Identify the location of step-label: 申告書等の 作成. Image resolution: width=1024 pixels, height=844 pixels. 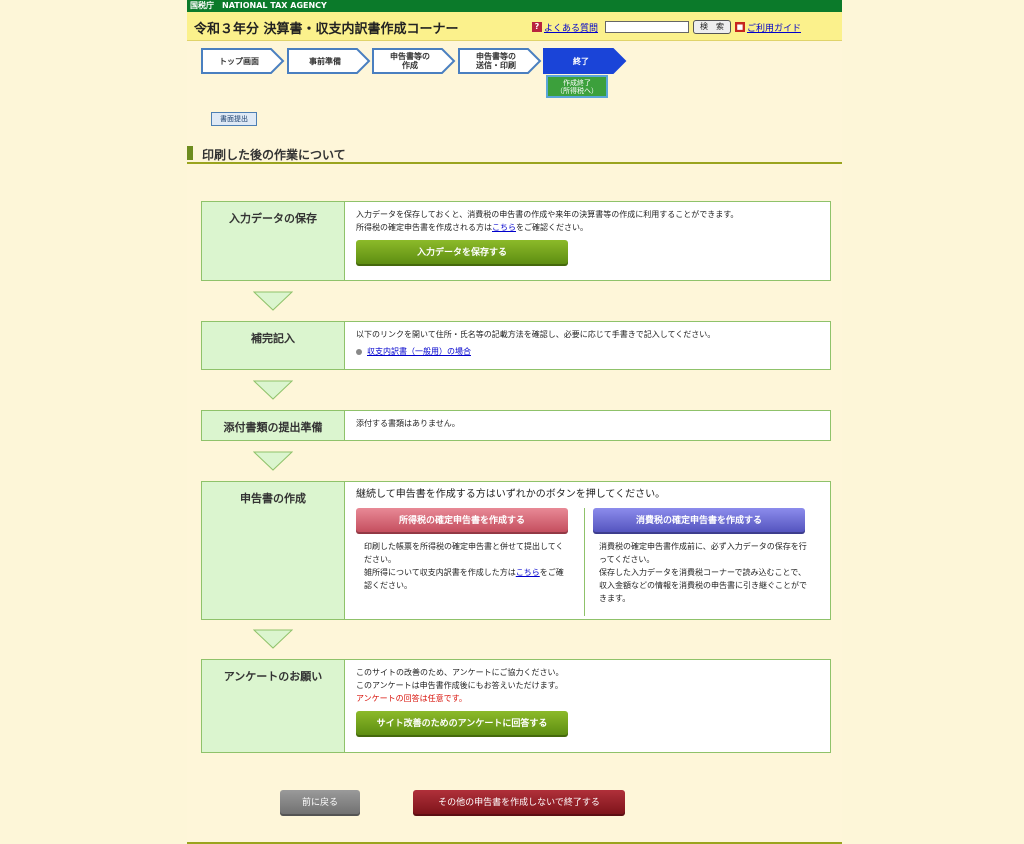
(410, 61).